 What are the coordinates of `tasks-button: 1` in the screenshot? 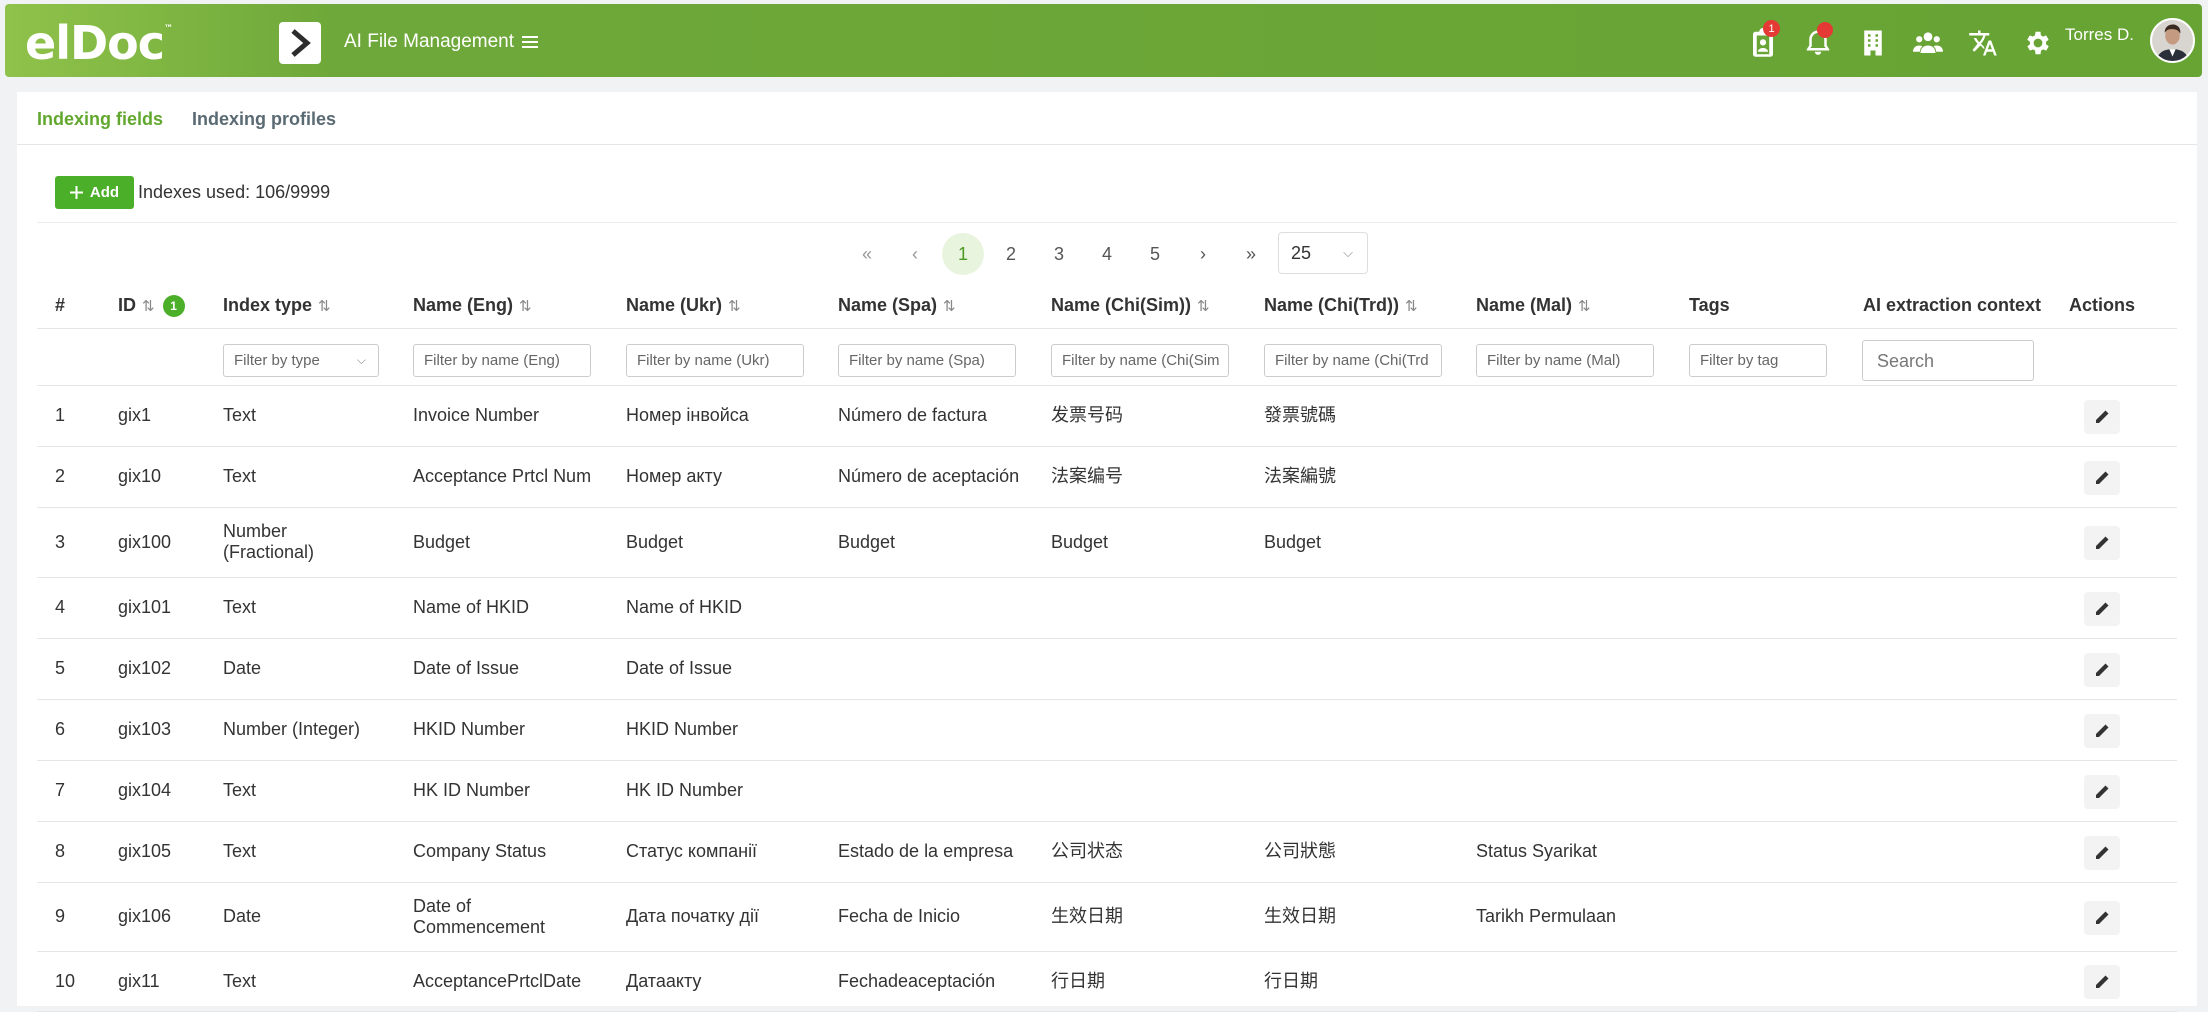 It's located at (1762, 42).